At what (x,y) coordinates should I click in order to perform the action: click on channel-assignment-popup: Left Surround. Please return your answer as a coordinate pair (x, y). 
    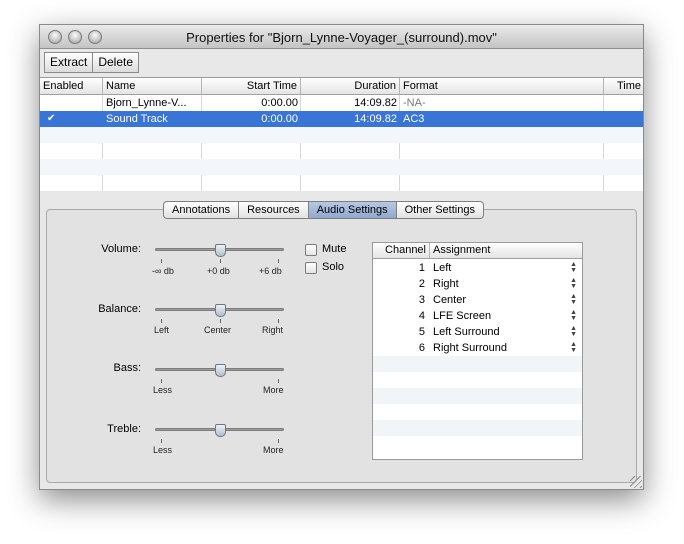
    Looking at the image, I should click on (495, 332).